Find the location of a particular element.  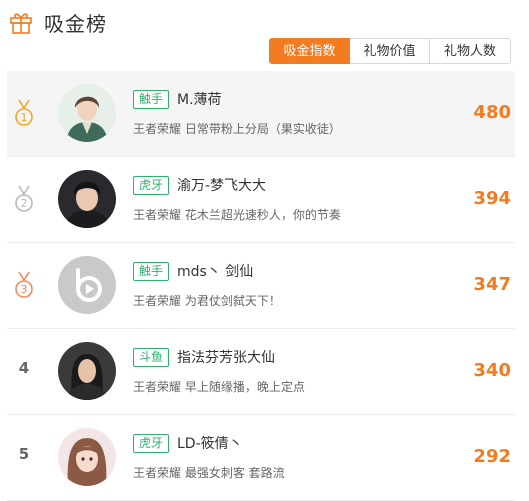

medal-number: 2 is located at coordinates (24, 203).